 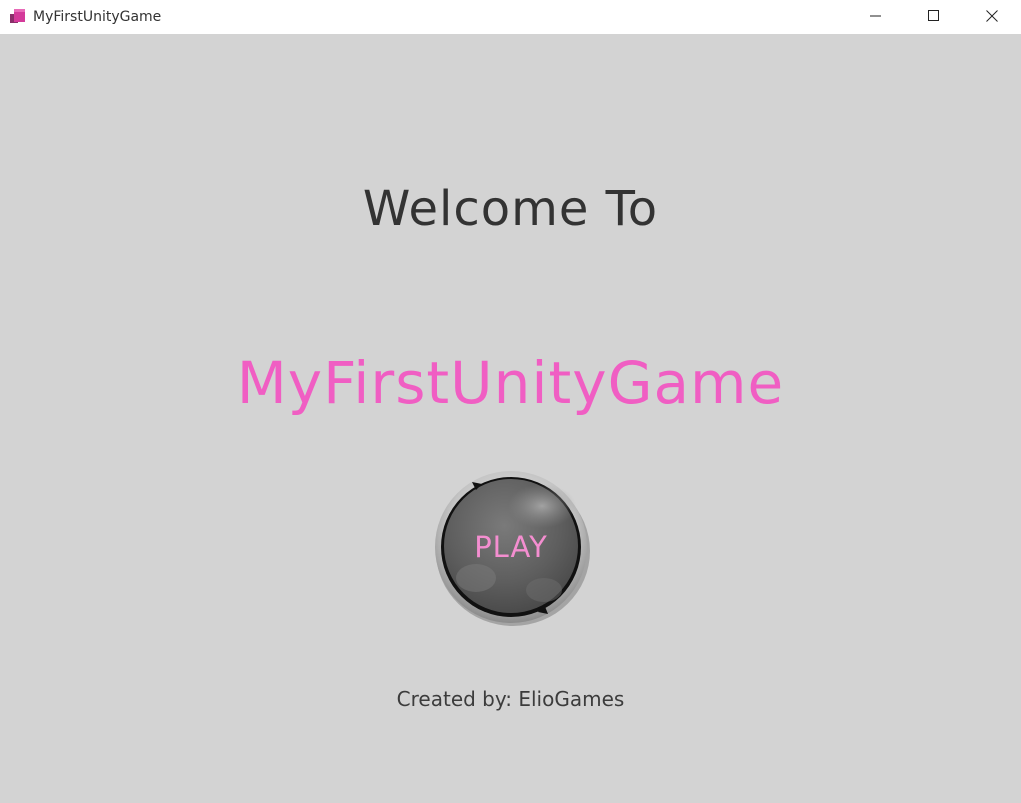 I want to click on play-button-label: PLAY, so click(x=511, y=547).